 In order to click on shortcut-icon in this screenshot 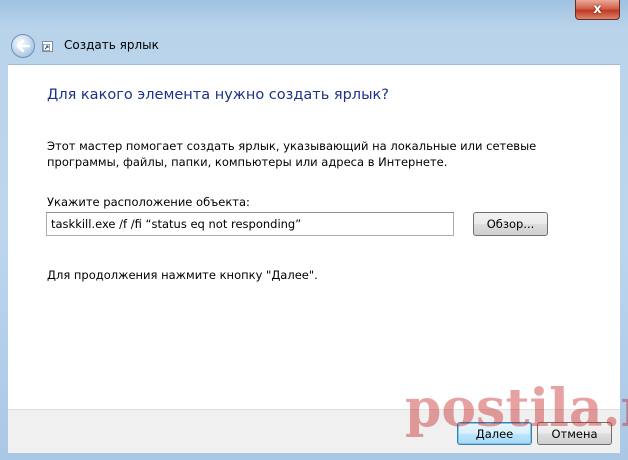, I will do `click(47, 46)`.